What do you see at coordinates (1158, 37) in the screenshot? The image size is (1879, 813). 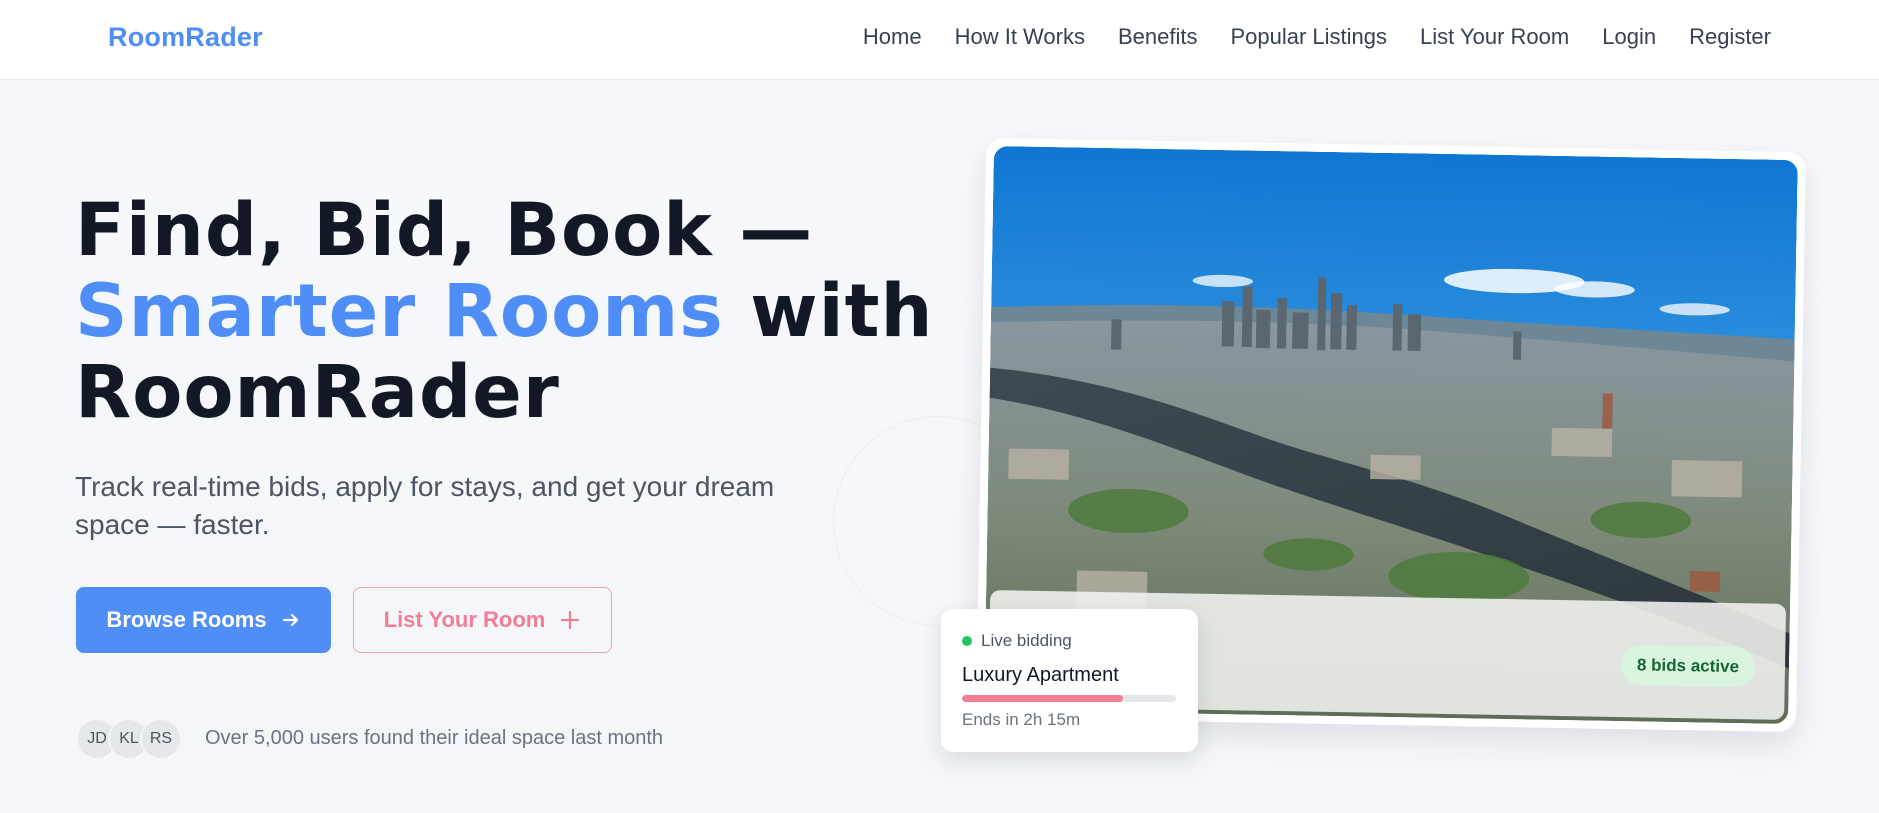 I see `nav-link-benefits: Benefits` at bounding box center [1158, 37].